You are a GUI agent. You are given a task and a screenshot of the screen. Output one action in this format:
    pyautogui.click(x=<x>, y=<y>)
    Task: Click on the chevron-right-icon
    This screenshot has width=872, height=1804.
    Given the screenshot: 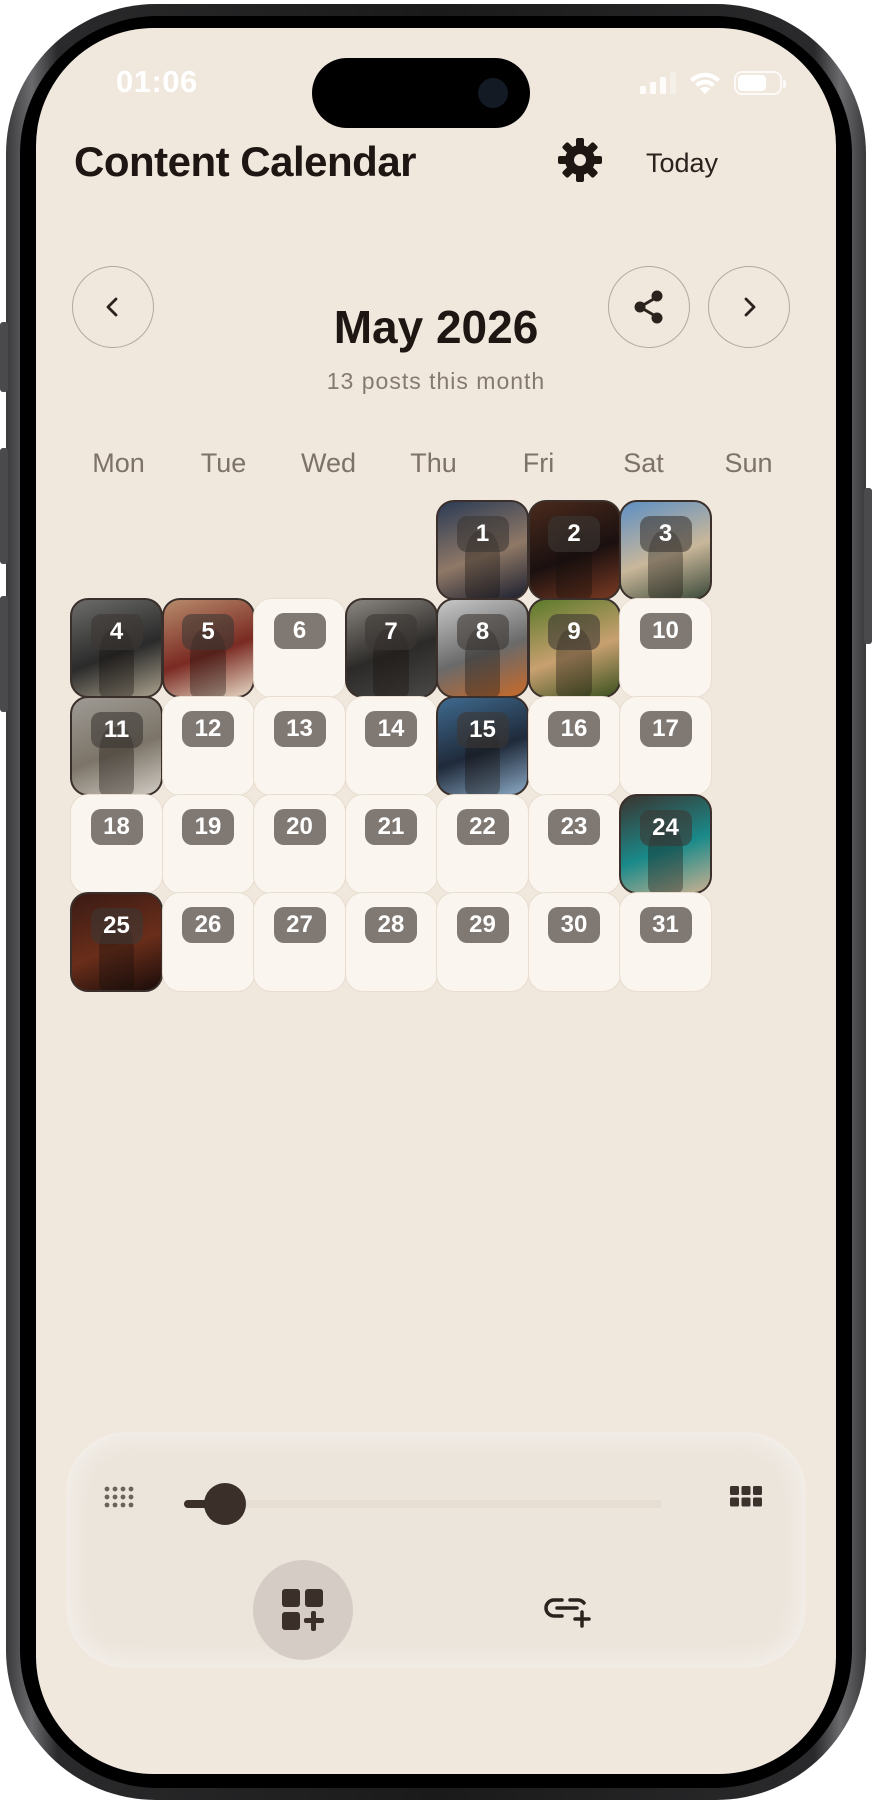 What is the action you would take?
    pyautogui.click(x=750, y=307)
    